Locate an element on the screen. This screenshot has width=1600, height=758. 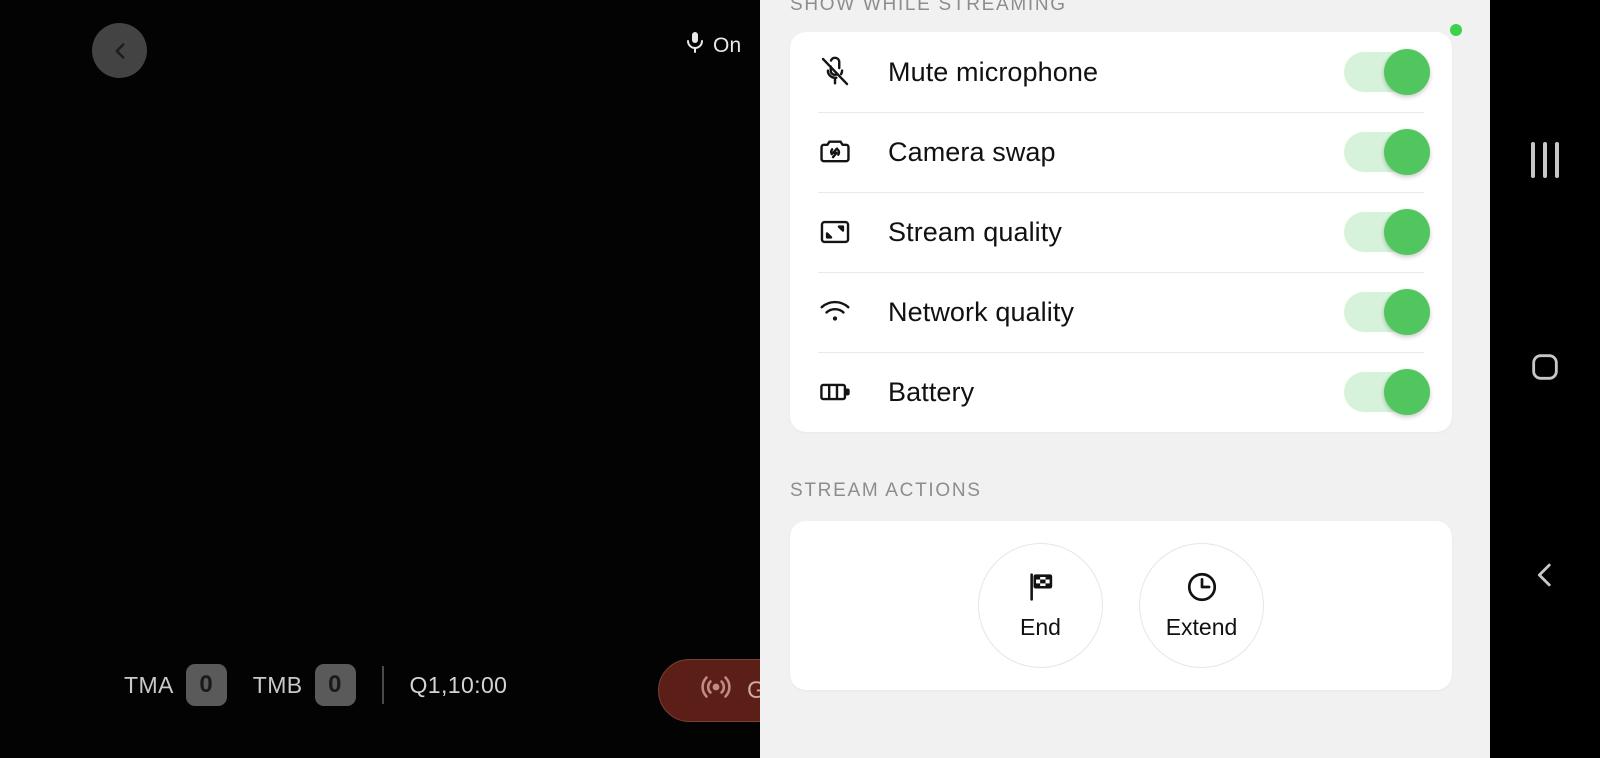
clock-icon is located at coordinates (1202, 587).